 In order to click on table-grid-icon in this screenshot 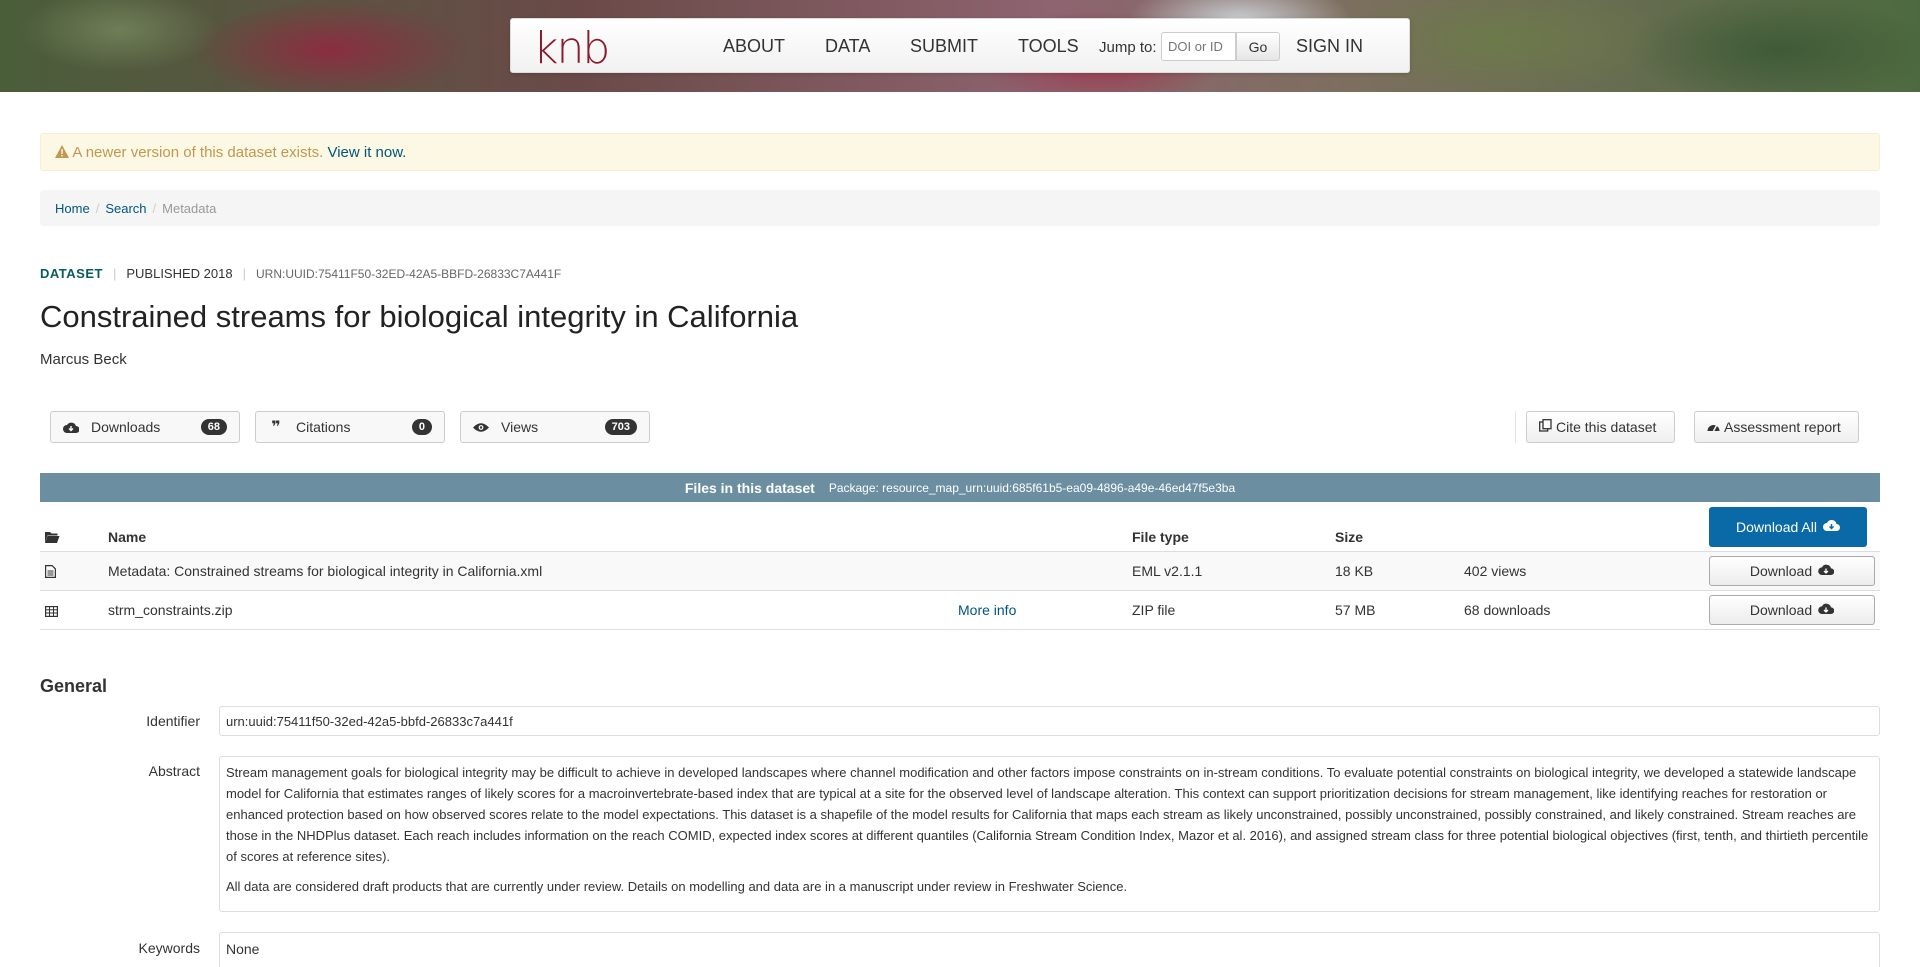, I will do `click(52, 613)`.